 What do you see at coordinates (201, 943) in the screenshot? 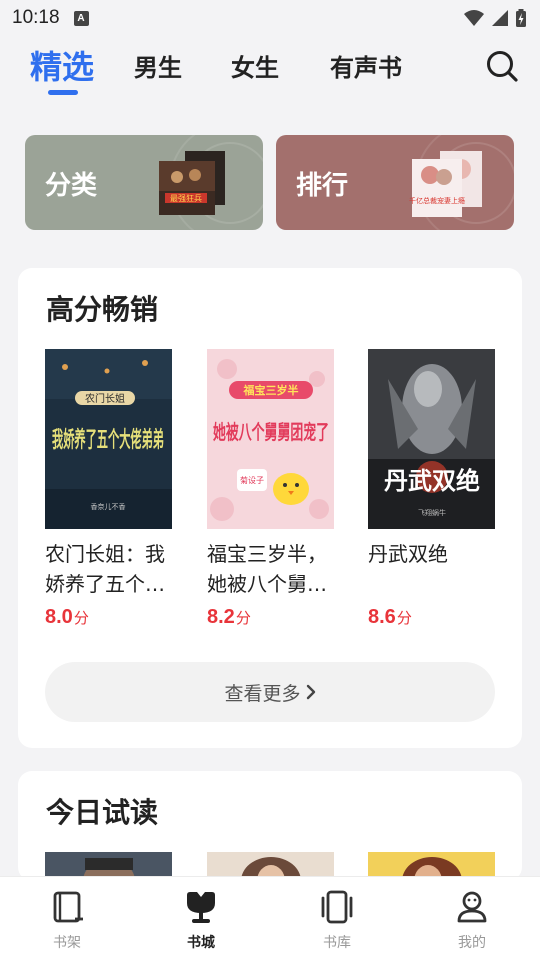
I see `nav-label: 书城` at bounding box center [201, 943].